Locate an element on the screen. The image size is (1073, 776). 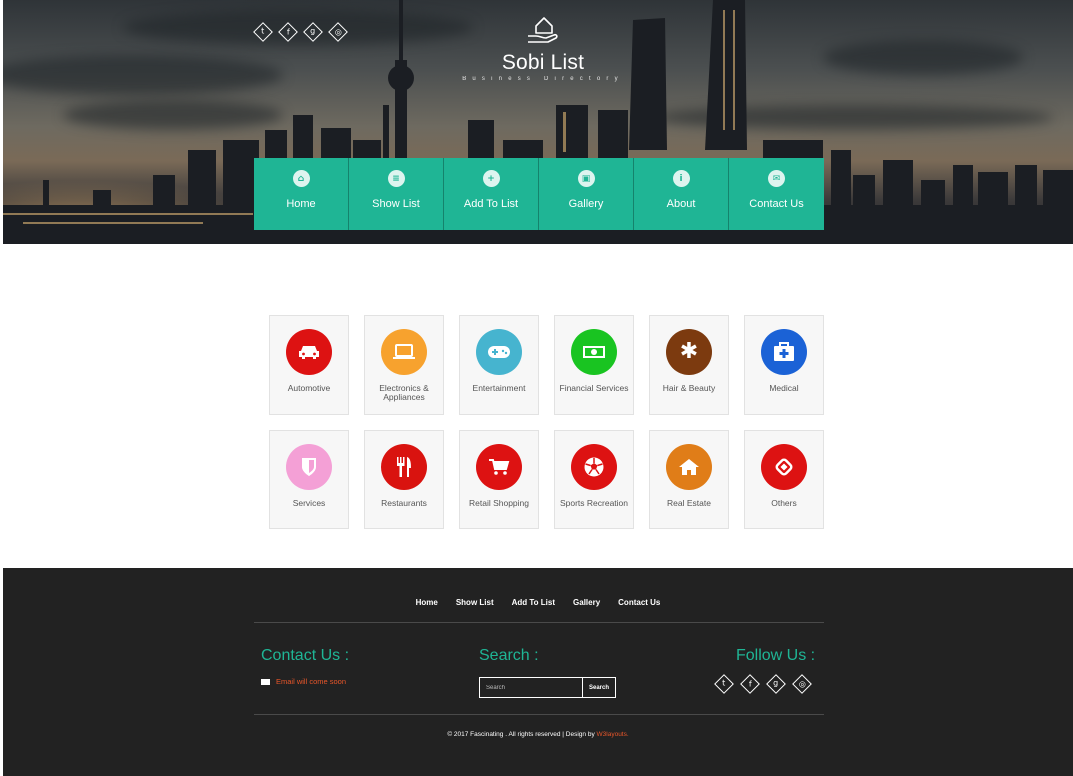
category-electronics: Electronics & Appliances is located at coordinates (404, 365).